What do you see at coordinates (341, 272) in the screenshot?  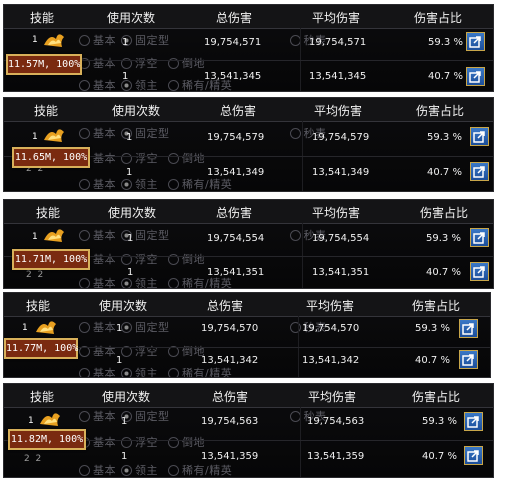 I see `average-damage-value: 13,541,351` at bounding box center [341, 272].